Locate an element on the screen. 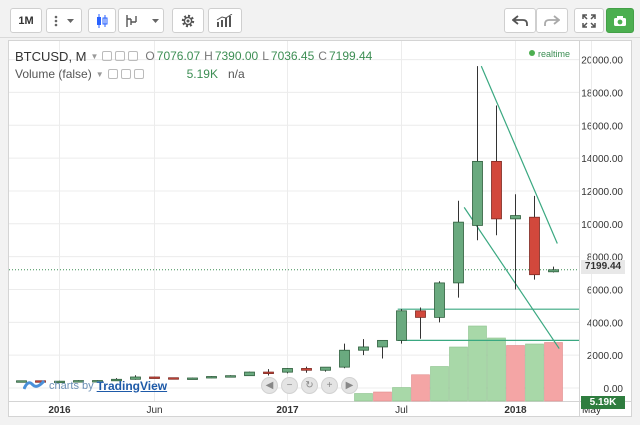 The width and height of the screenshot is (640, 425). y-tick-label: 6000.00 is located at coordinates (605, 290).